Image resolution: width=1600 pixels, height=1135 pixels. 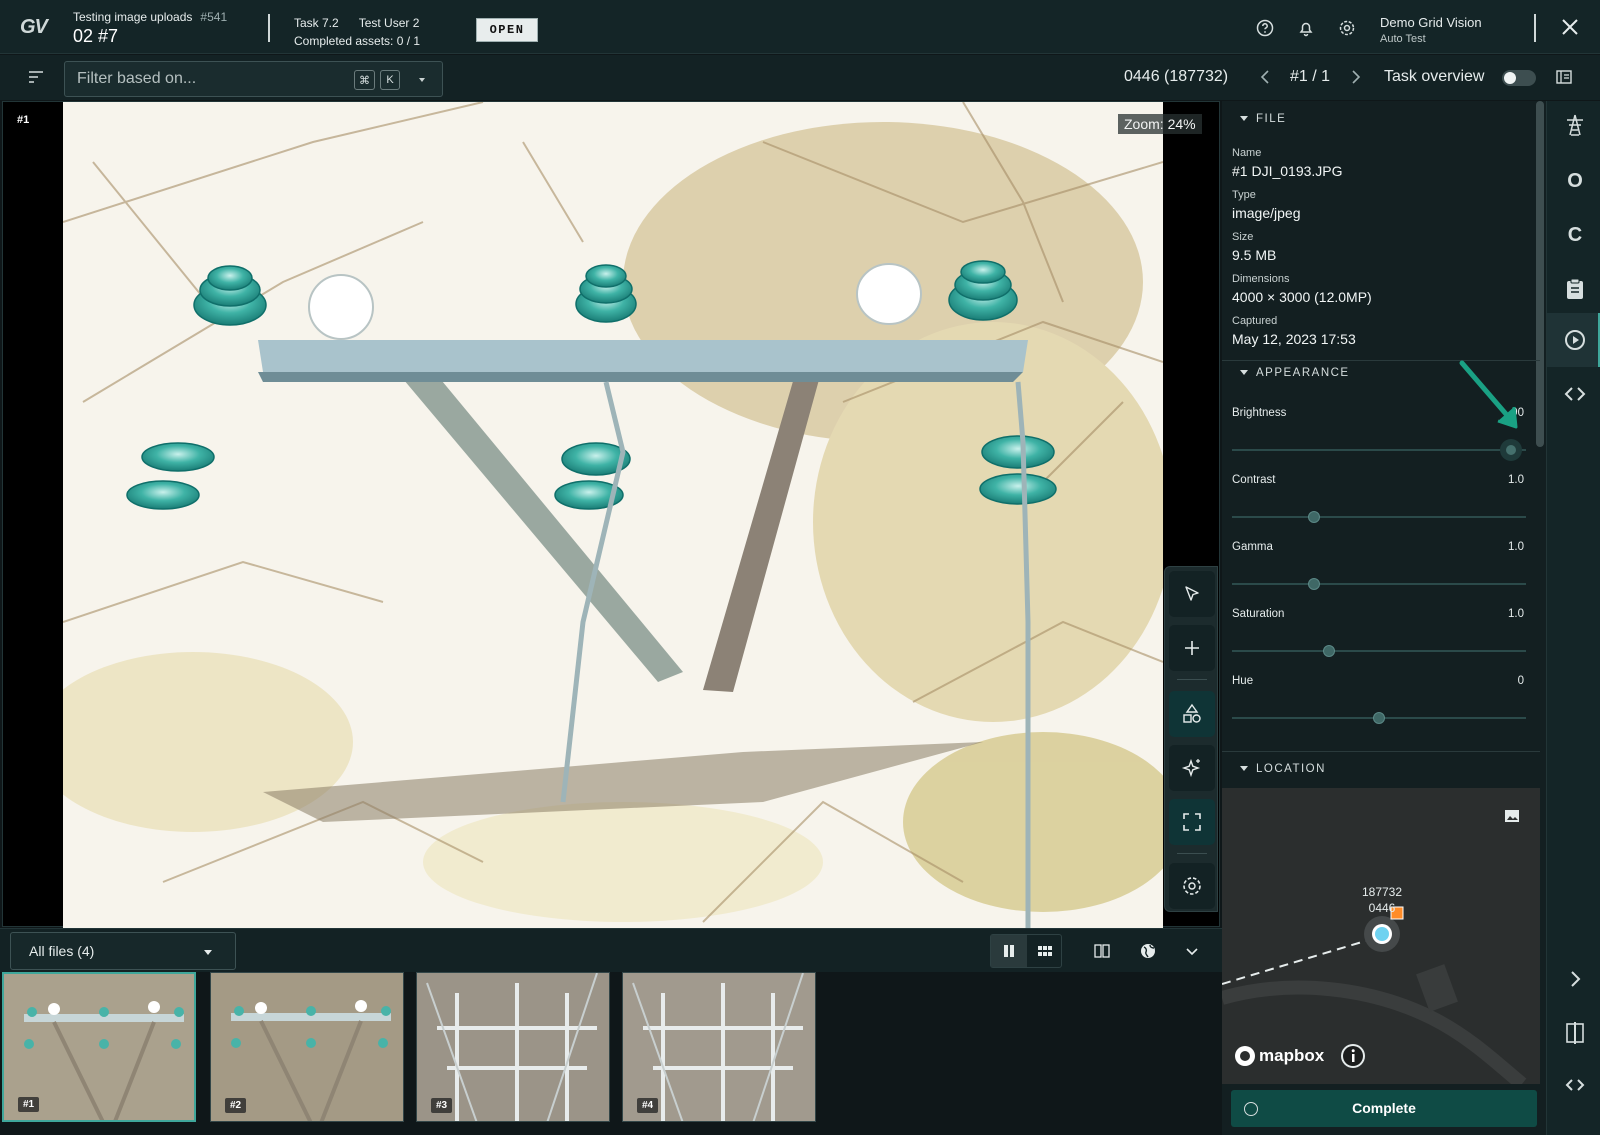 I want to click on filter-box: ⌘ K, so click(x=253, y=79).